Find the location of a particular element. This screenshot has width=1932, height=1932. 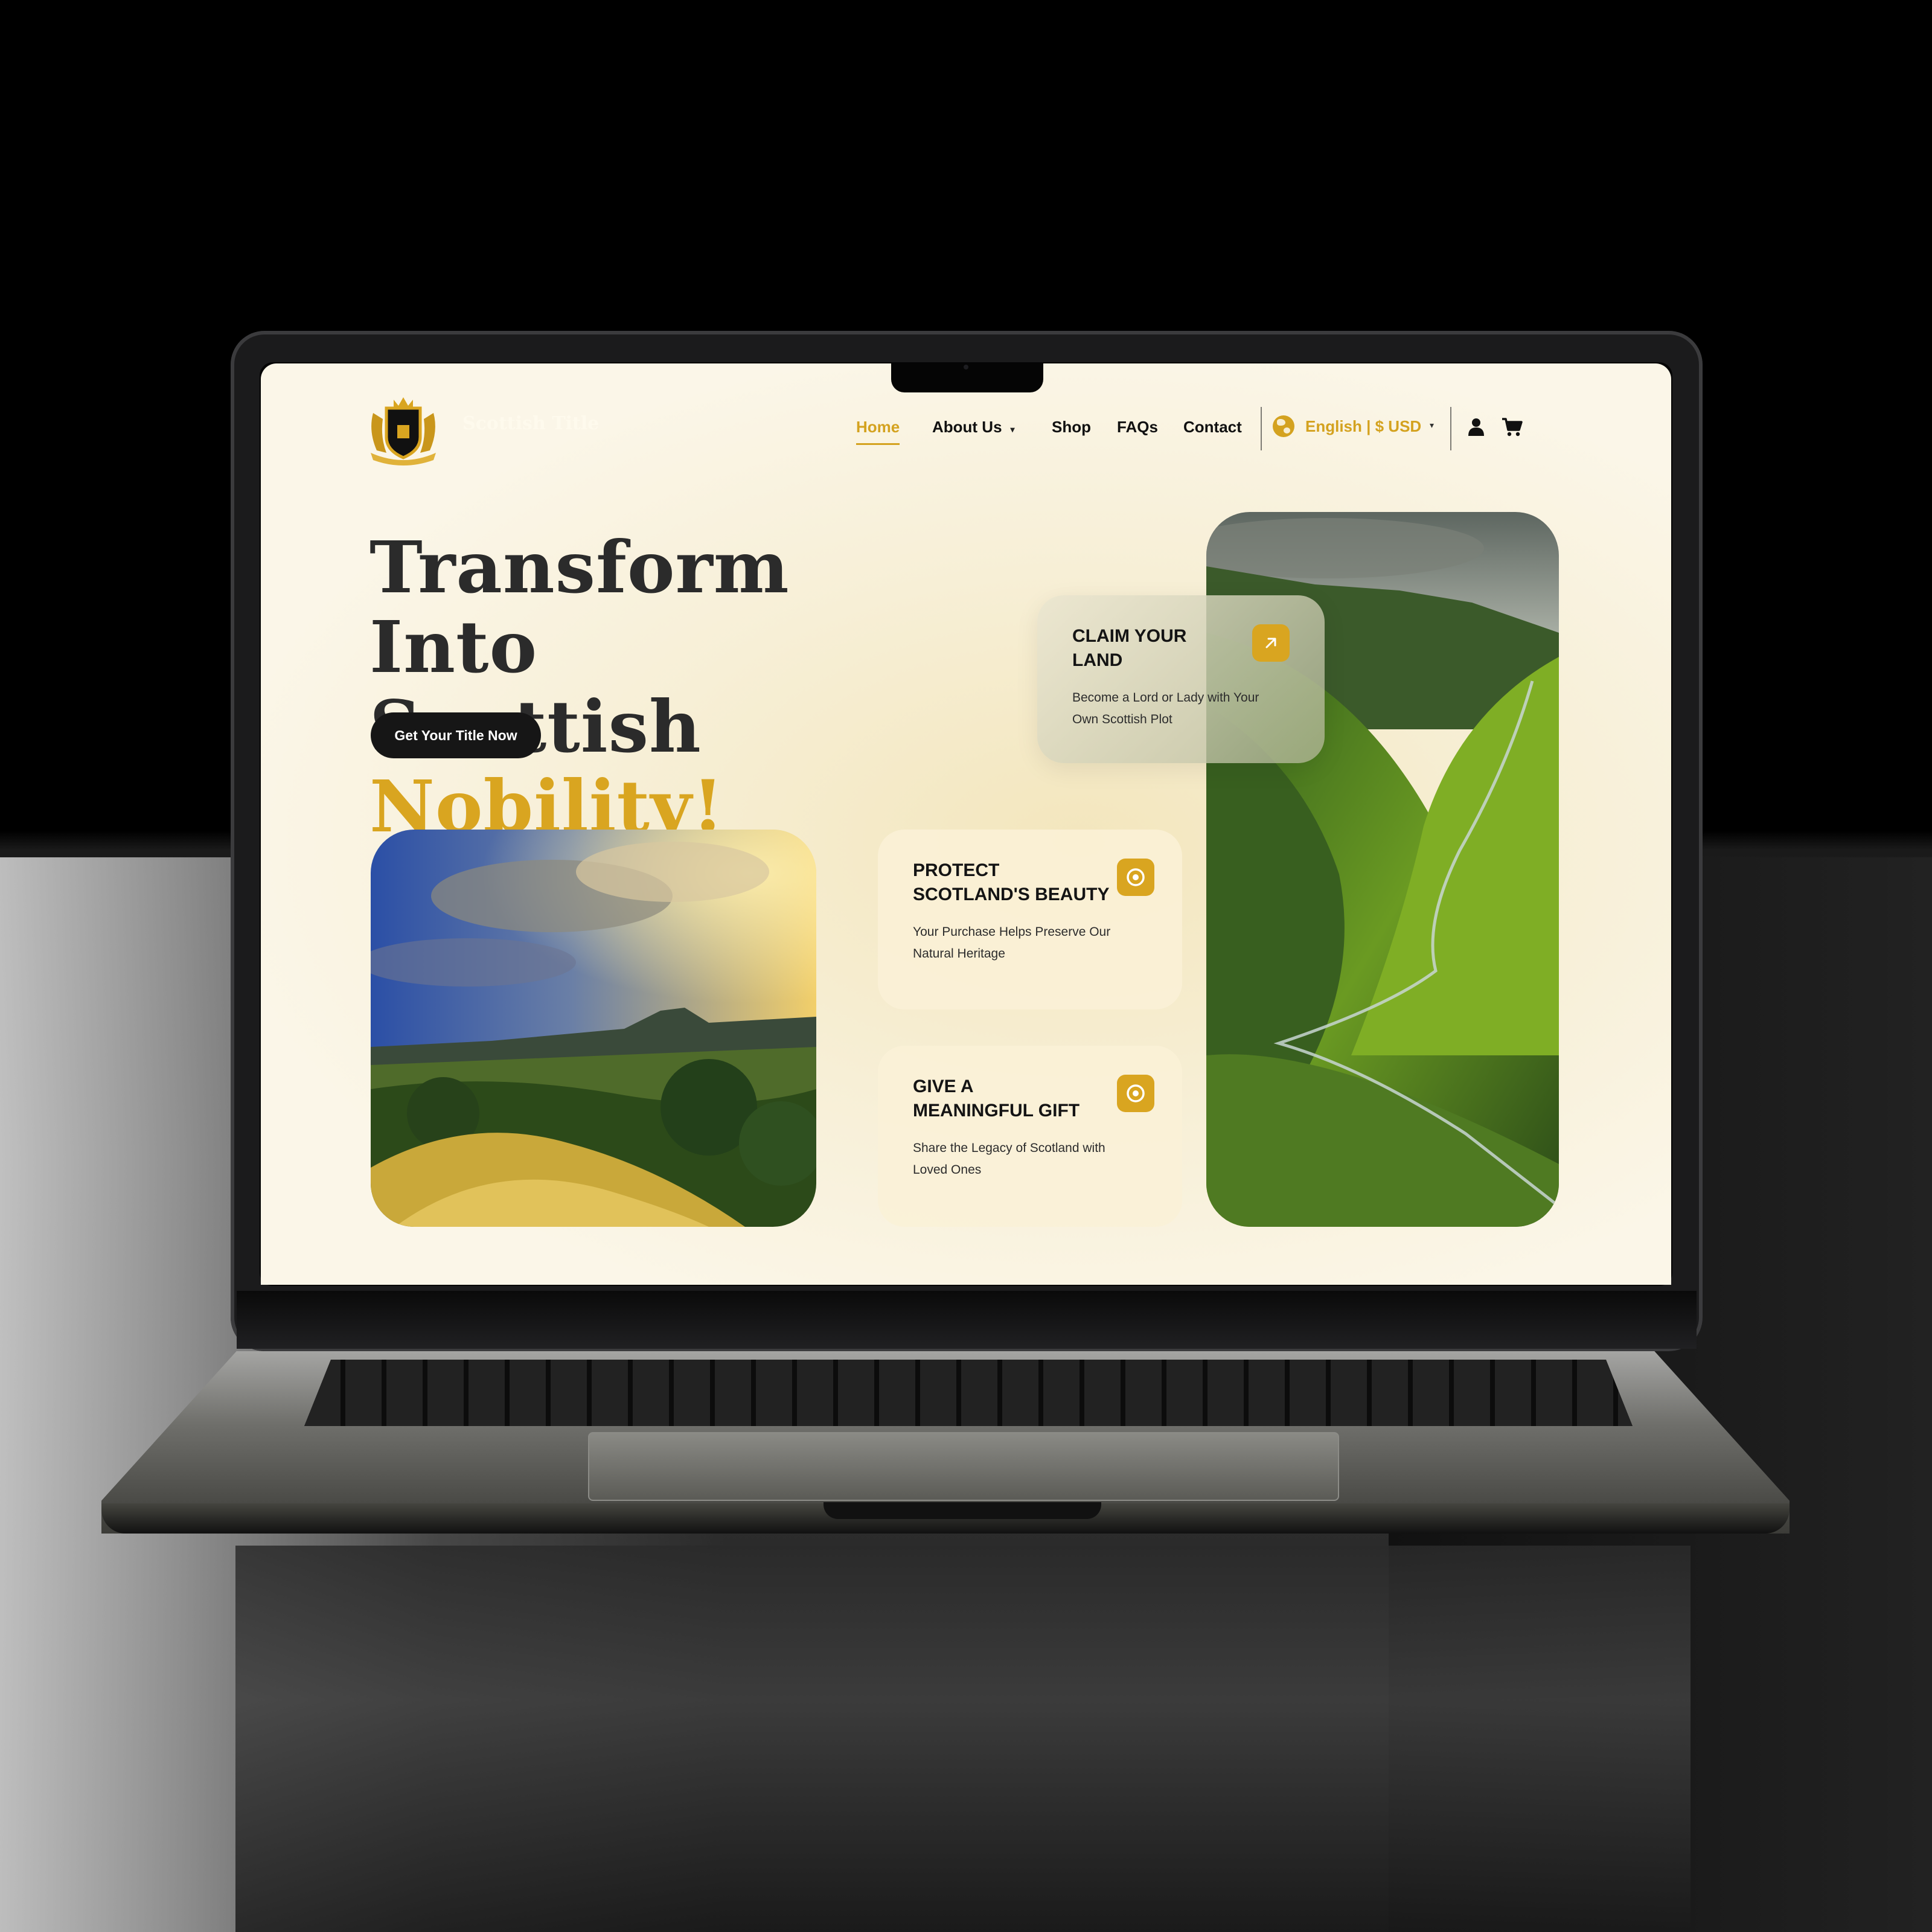

get-title-button: Get Your Title Now is located at coordinates (456, 735).